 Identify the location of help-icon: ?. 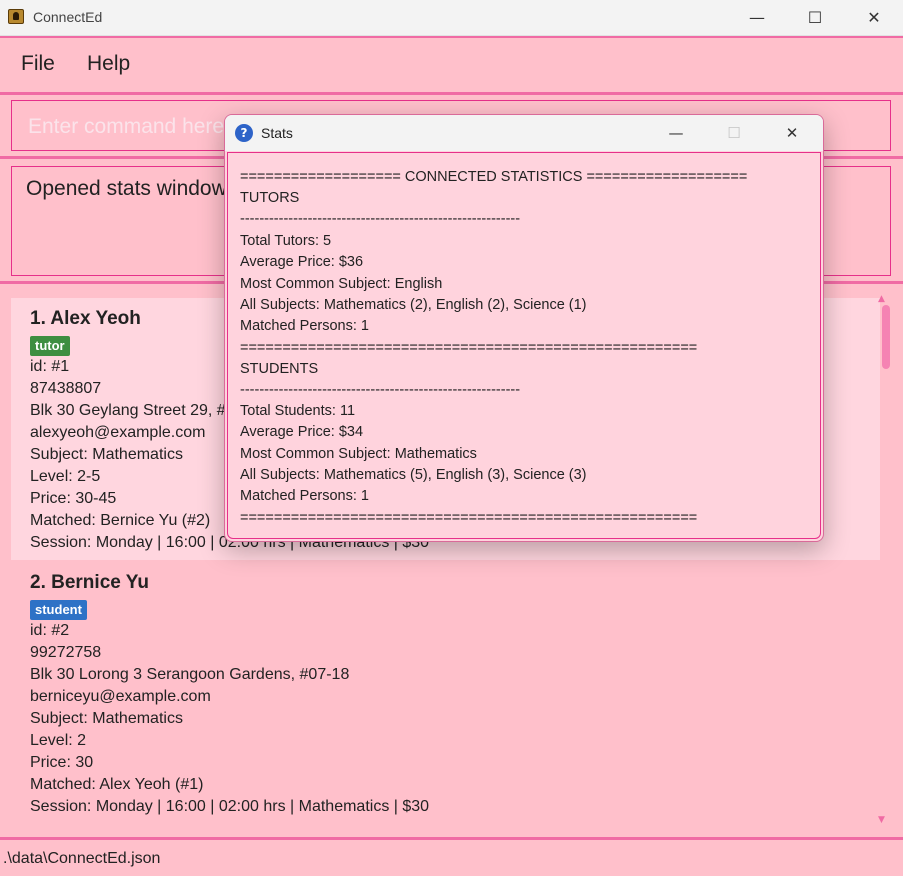
(244, 133).